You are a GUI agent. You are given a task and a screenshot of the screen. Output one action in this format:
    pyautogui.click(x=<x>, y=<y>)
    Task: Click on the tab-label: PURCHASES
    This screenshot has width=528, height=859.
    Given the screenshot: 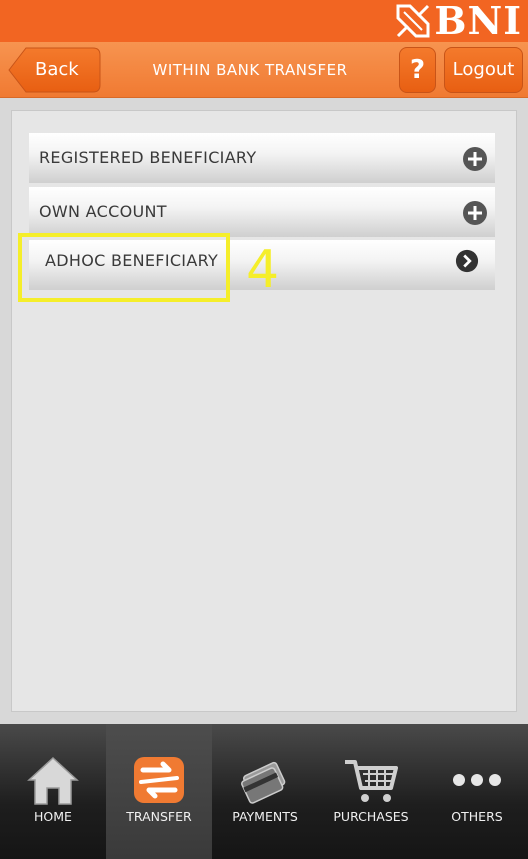 What is the action you would take?
    pyautogui.click(x=371, y=816)
    